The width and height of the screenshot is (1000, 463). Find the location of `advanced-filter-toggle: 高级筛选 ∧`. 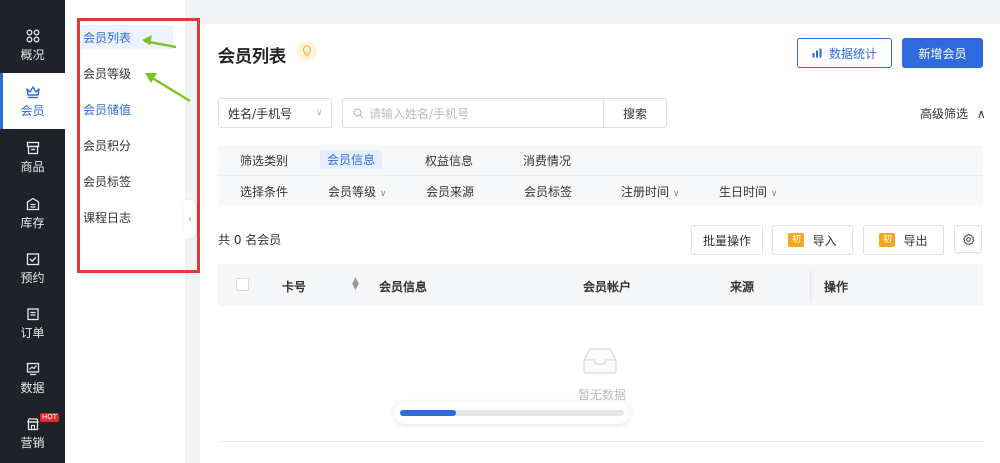

advanced-filter-toggle: 高级筛选 ∧ is located at coordinates (953, 113).